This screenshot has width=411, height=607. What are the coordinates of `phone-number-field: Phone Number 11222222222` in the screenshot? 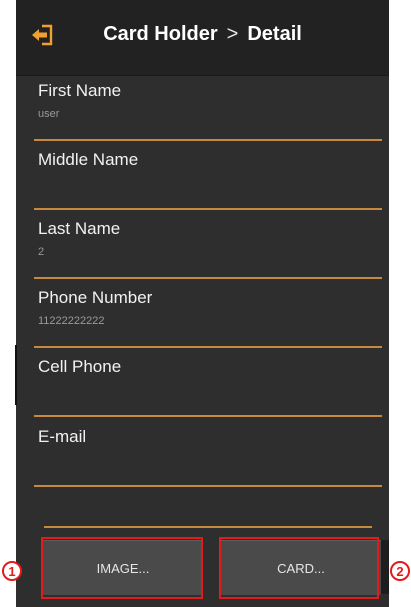 It's located at (208, 313).